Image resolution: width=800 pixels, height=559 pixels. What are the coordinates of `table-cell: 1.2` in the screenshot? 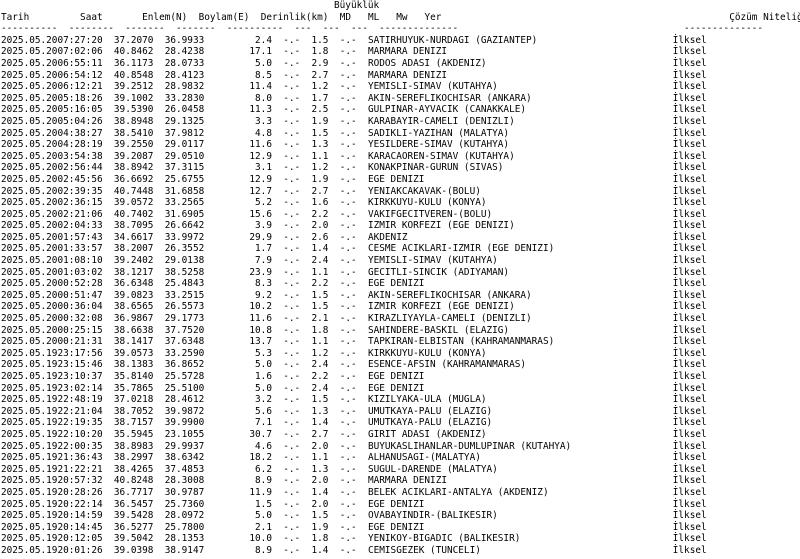 It's located at (325, 353).